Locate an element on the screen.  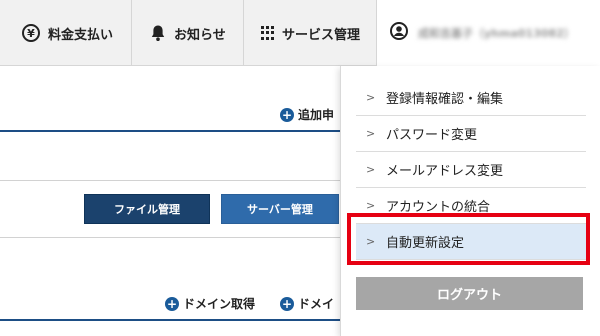
server-manage-label: サーバー管理 is located at coordinates (280, 209).